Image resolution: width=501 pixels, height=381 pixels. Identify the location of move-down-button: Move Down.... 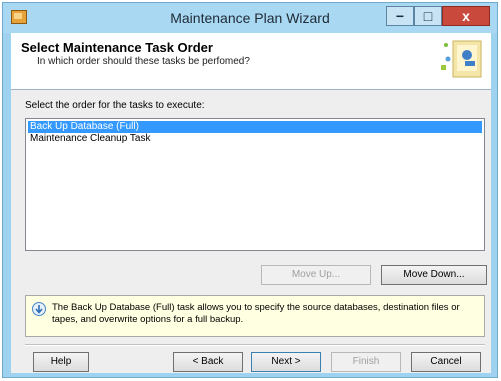
(434, 275).